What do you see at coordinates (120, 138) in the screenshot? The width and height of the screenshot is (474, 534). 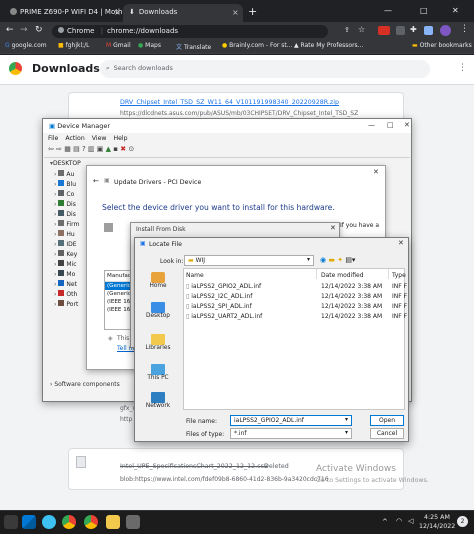 I see `menu-help: Help` at bounding box center [120, 138].